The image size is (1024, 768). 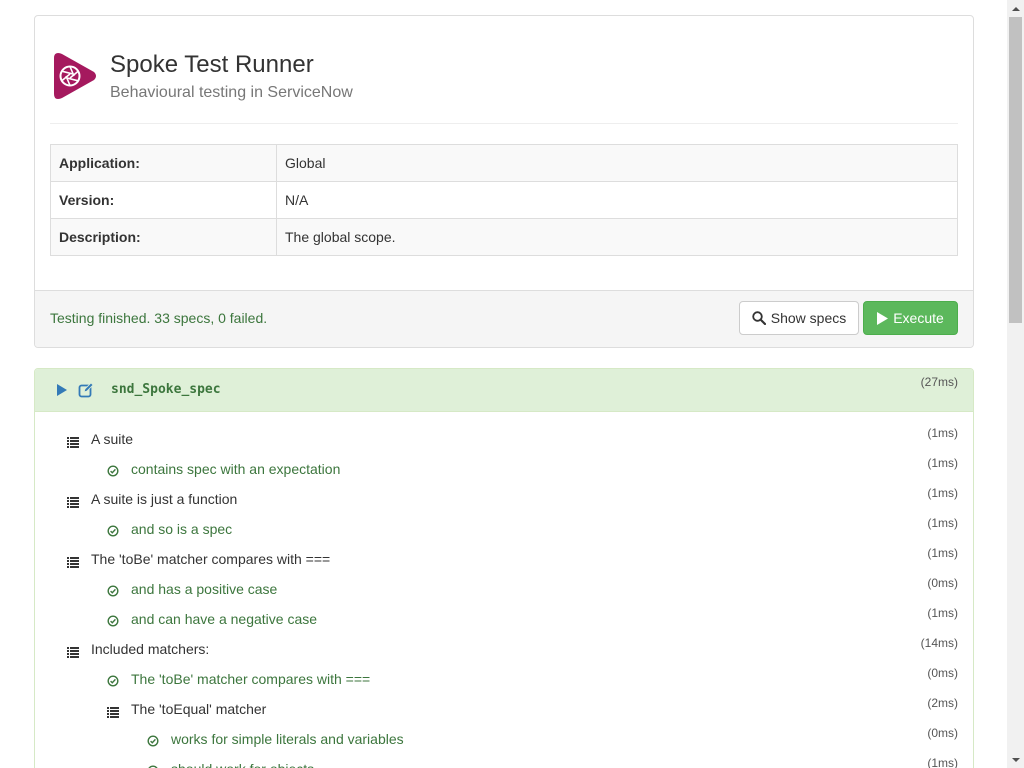 What do you see at coordinates (1015, 170) in the screenshot?
I see `scroll-thumb` at bounding box center [1015, 170].